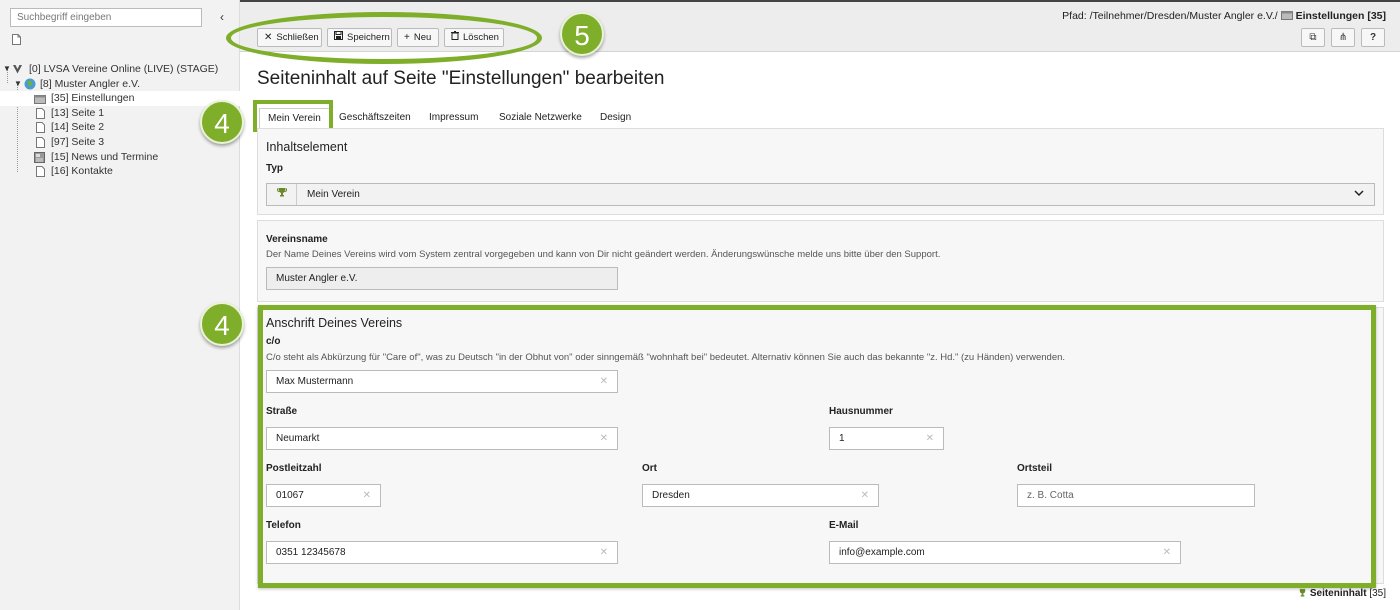 The width and height of the screenshot is (1400, 610). Describe the element at coordinates (105, 156) in the screenshot. I see `tree-node-label: [15] News und Termine` at that location.